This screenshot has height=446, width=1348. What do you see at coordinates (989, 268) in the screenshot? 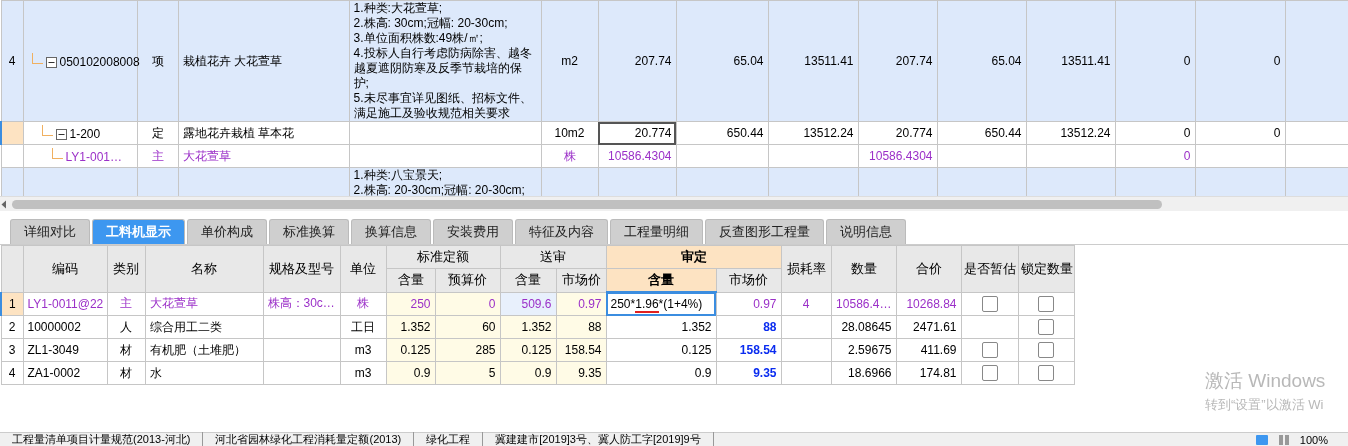
I see `column-header: 是否暂估` at bounding box center [989, 268].